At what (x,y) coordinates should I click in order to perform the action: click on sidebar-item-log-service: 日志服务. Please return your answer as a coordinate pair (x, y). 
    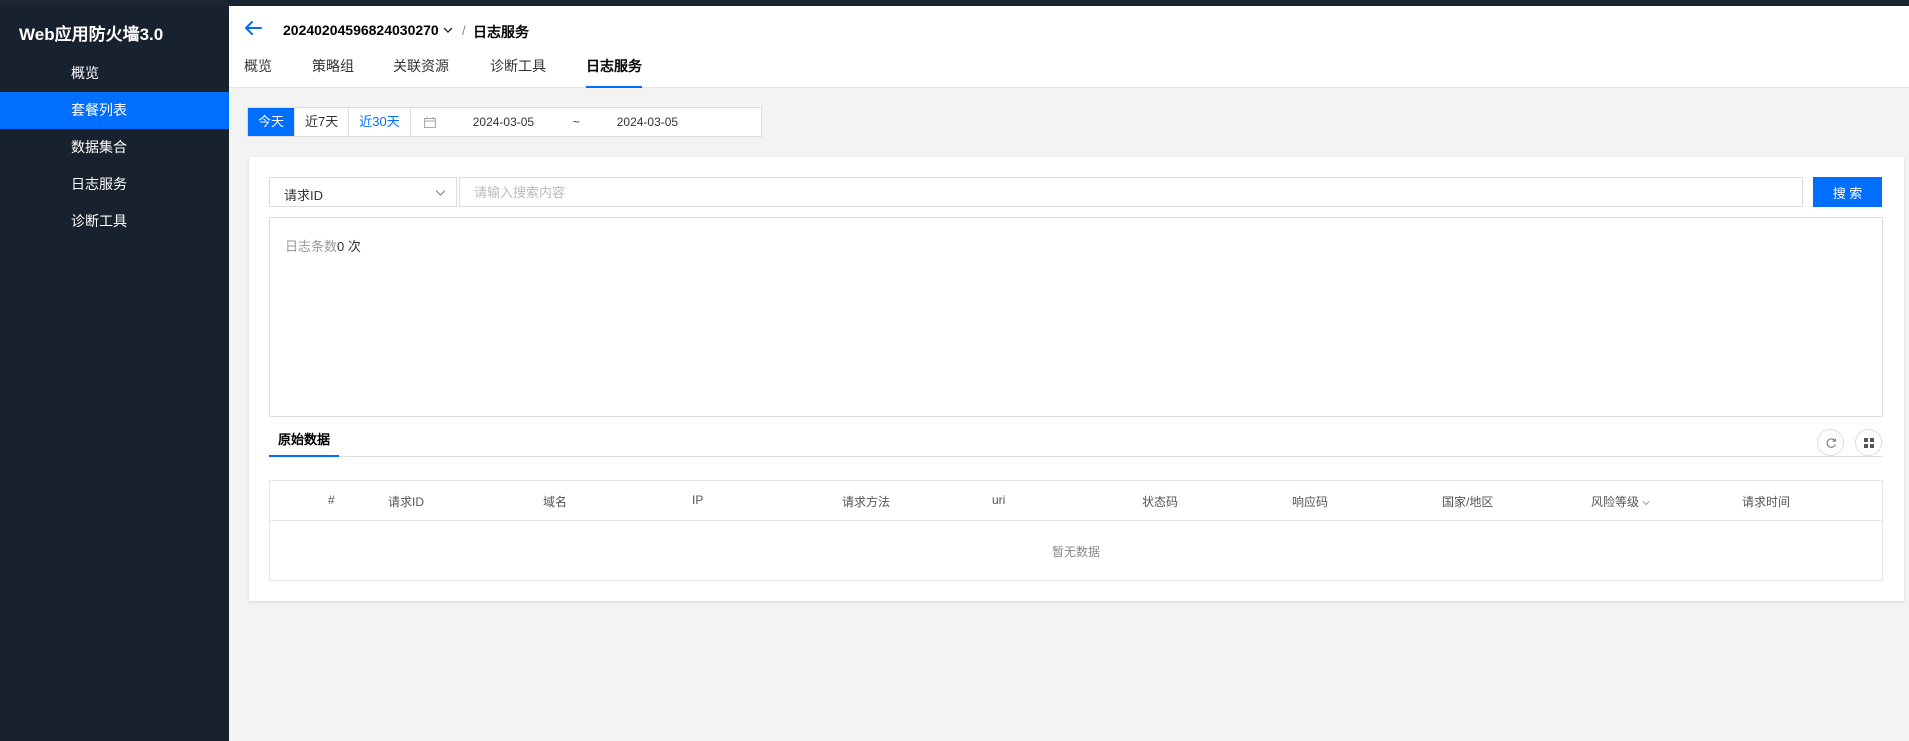
    Looking at the image, I should click on (114, 184).